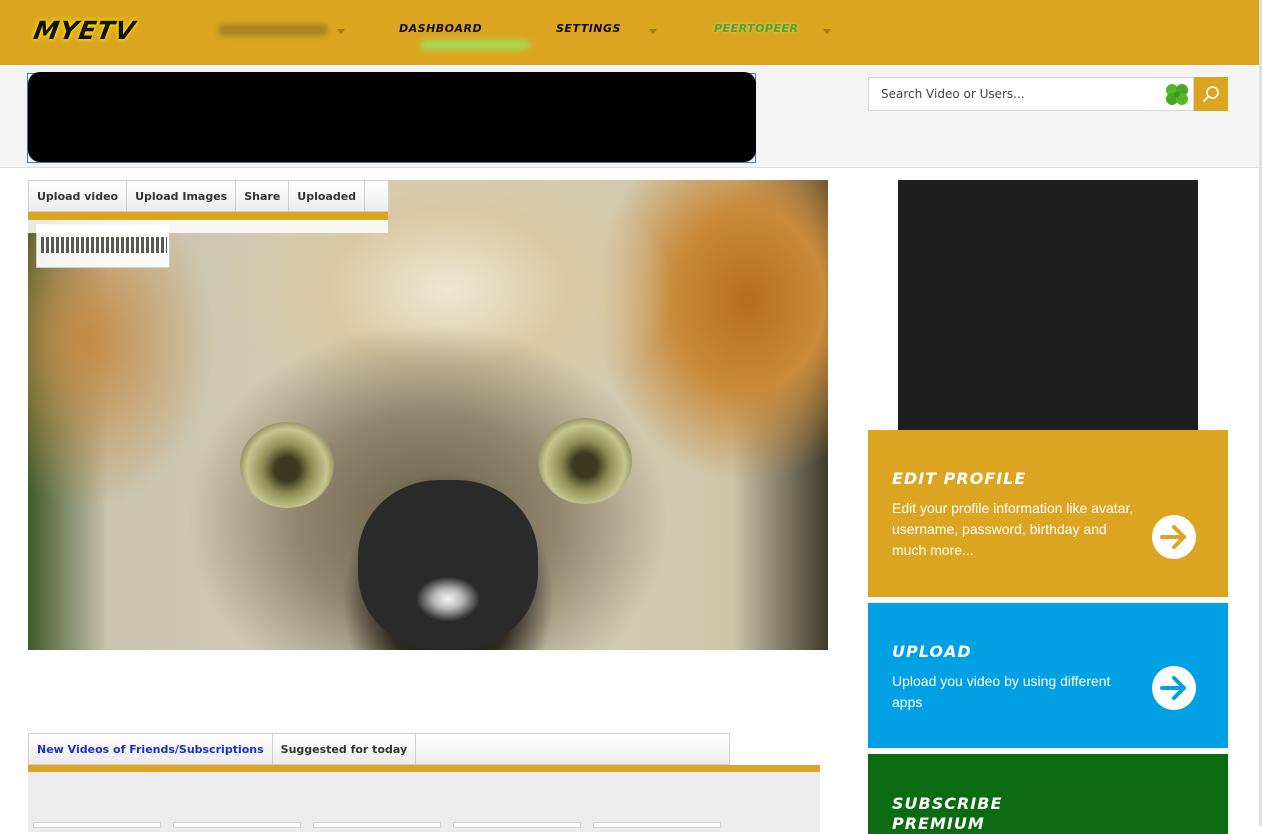 The image size is (1262, 834). What do you see at coordinates (327, 196) in the screenshot?
I see `tab-uploaded: Uploaded` at bounding box center [327, 196].